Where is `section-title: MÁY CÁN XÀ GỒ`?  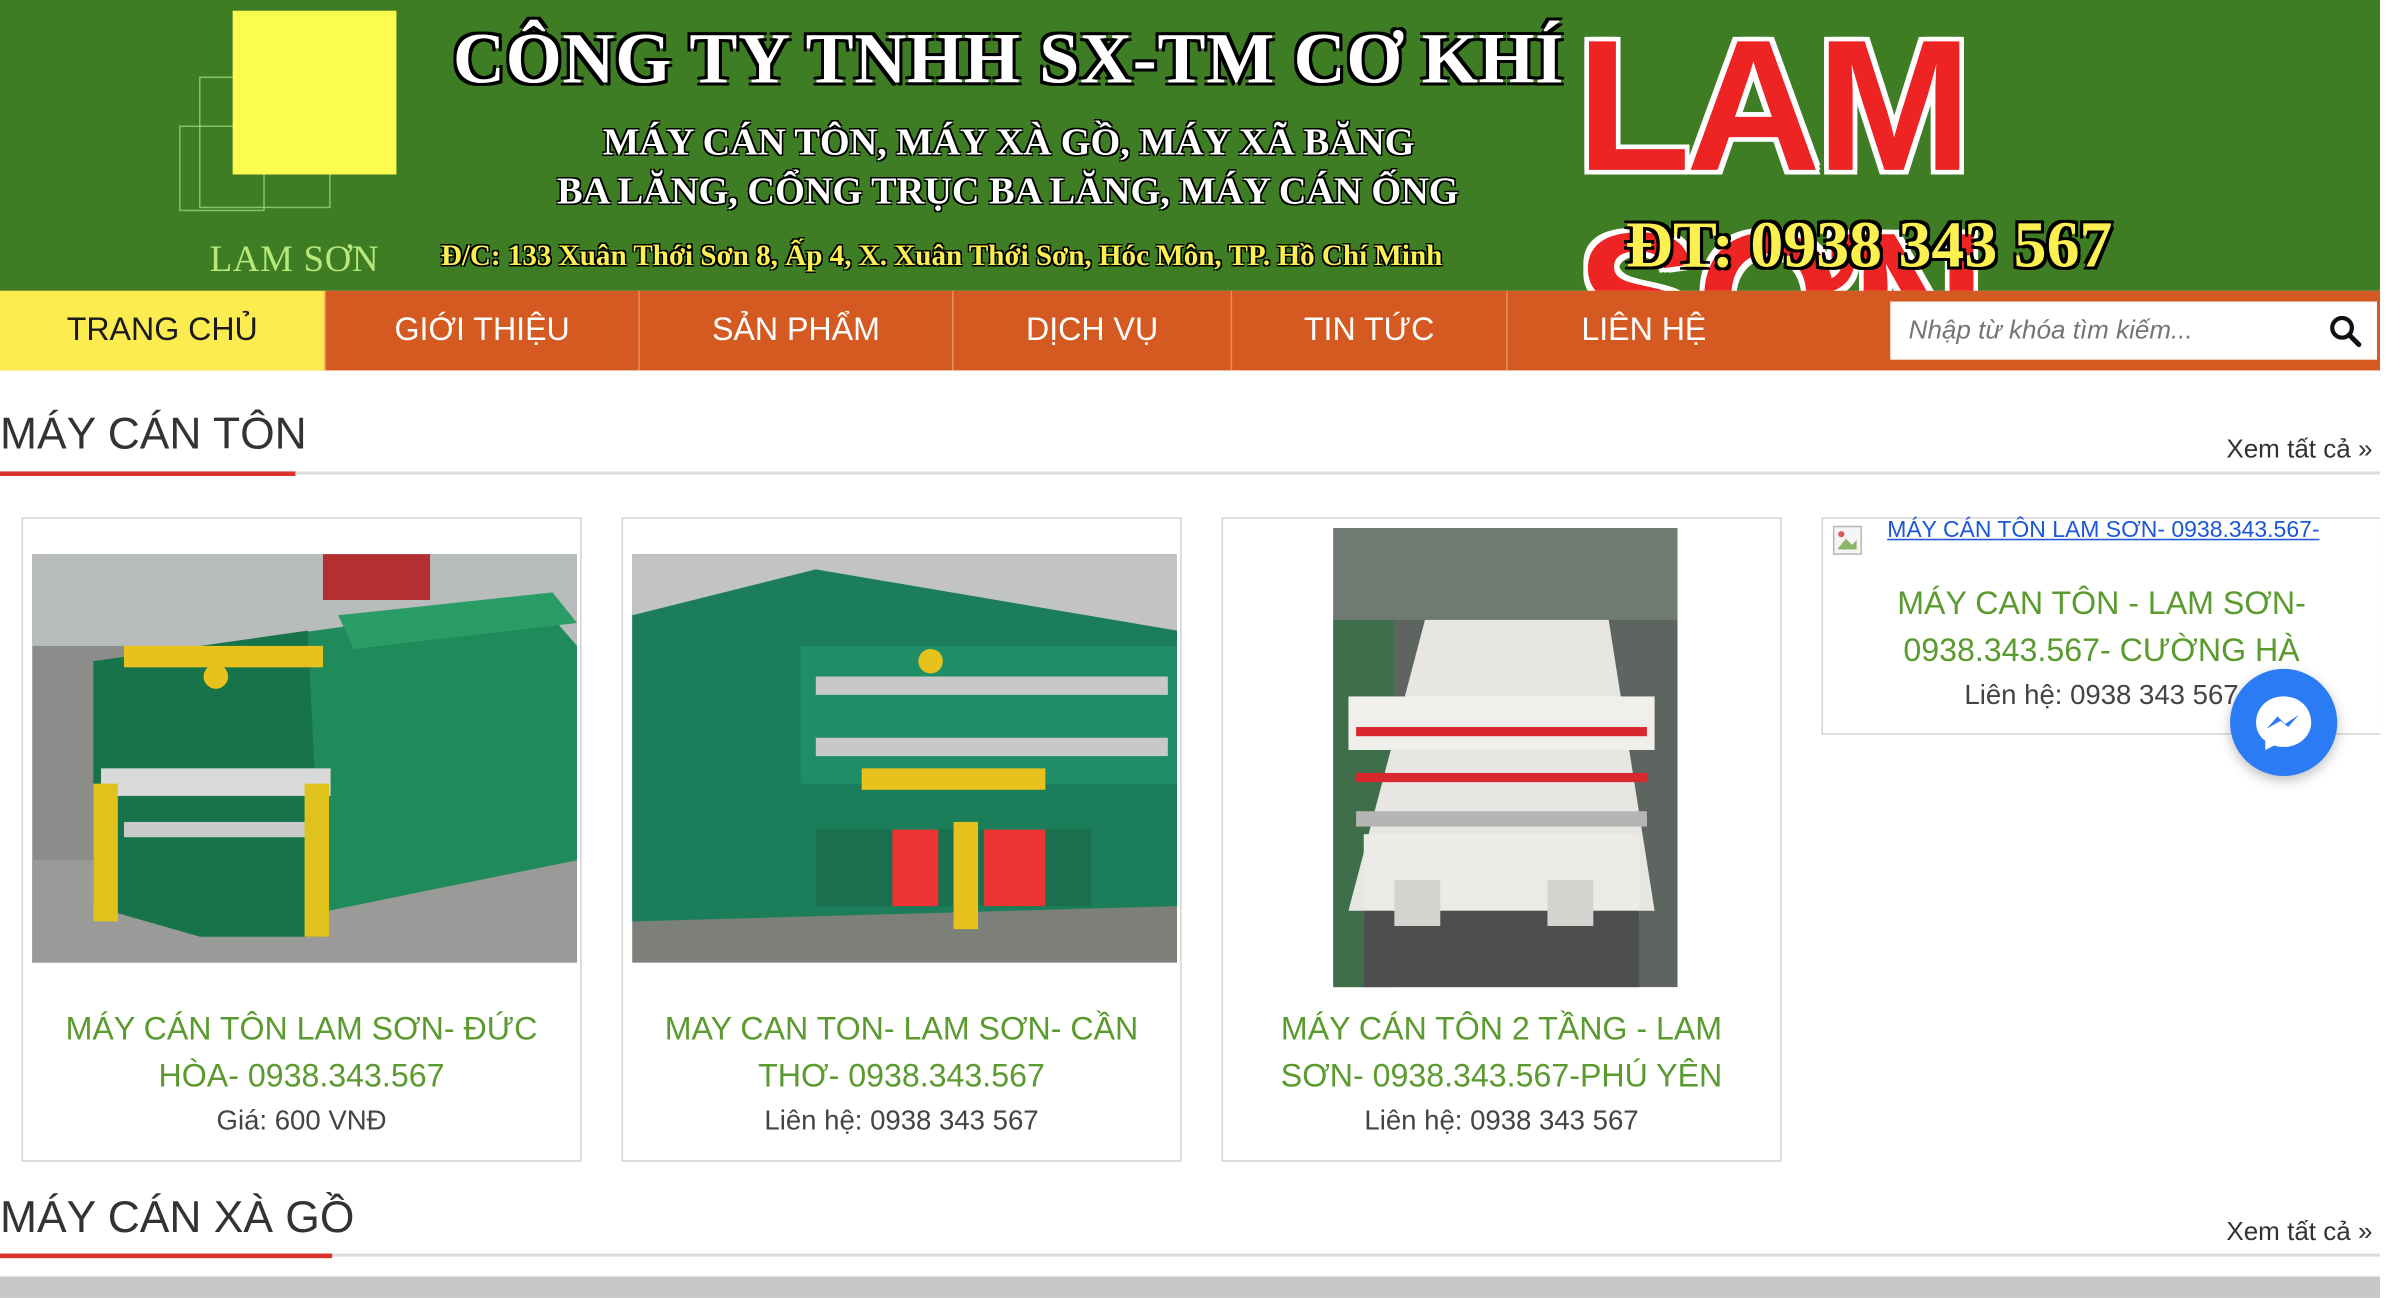
section-title: MÁY CÁN XÀ GỒ is located at coordinates (177, 1218).